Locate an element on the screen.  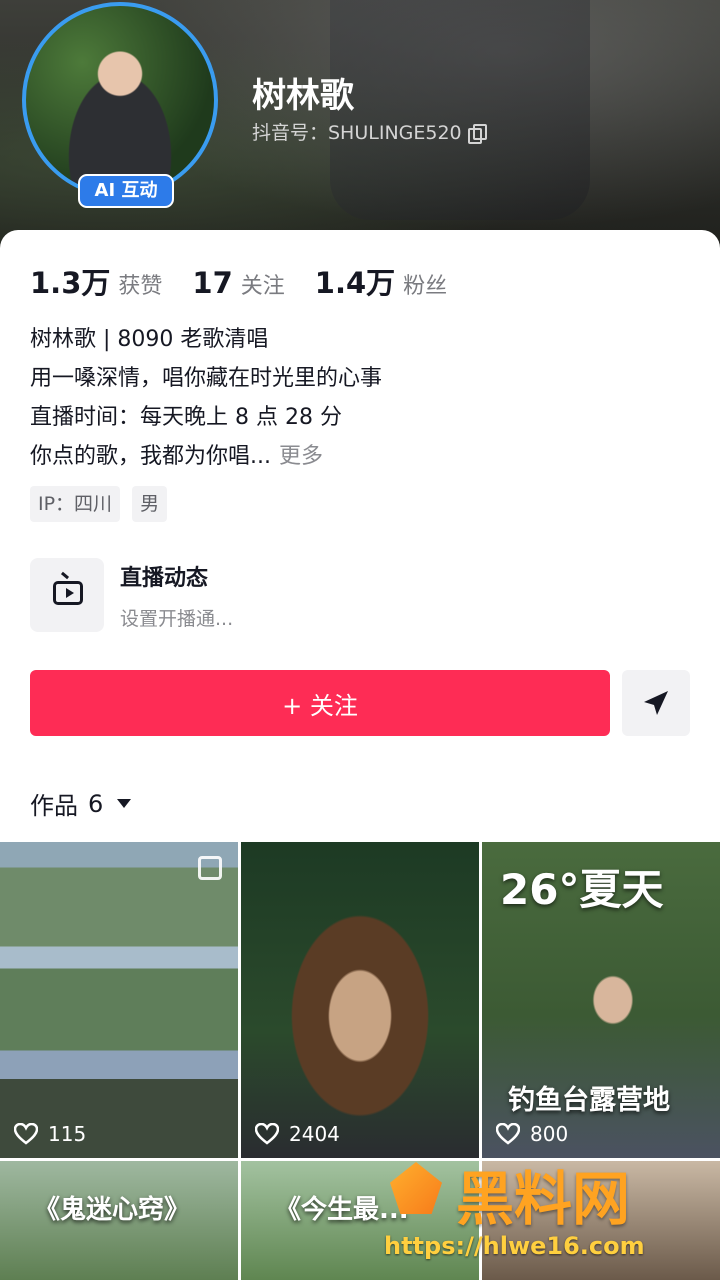
live-icon-box is located at coordinates (67, 595).